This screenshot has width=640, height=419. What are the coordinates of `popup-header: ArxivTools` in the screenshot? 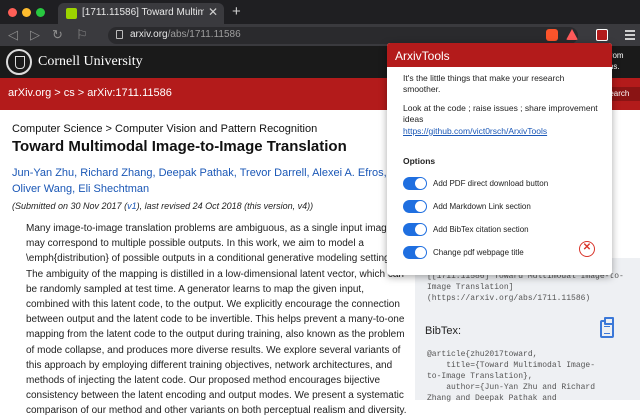 It's located at (499, 55).